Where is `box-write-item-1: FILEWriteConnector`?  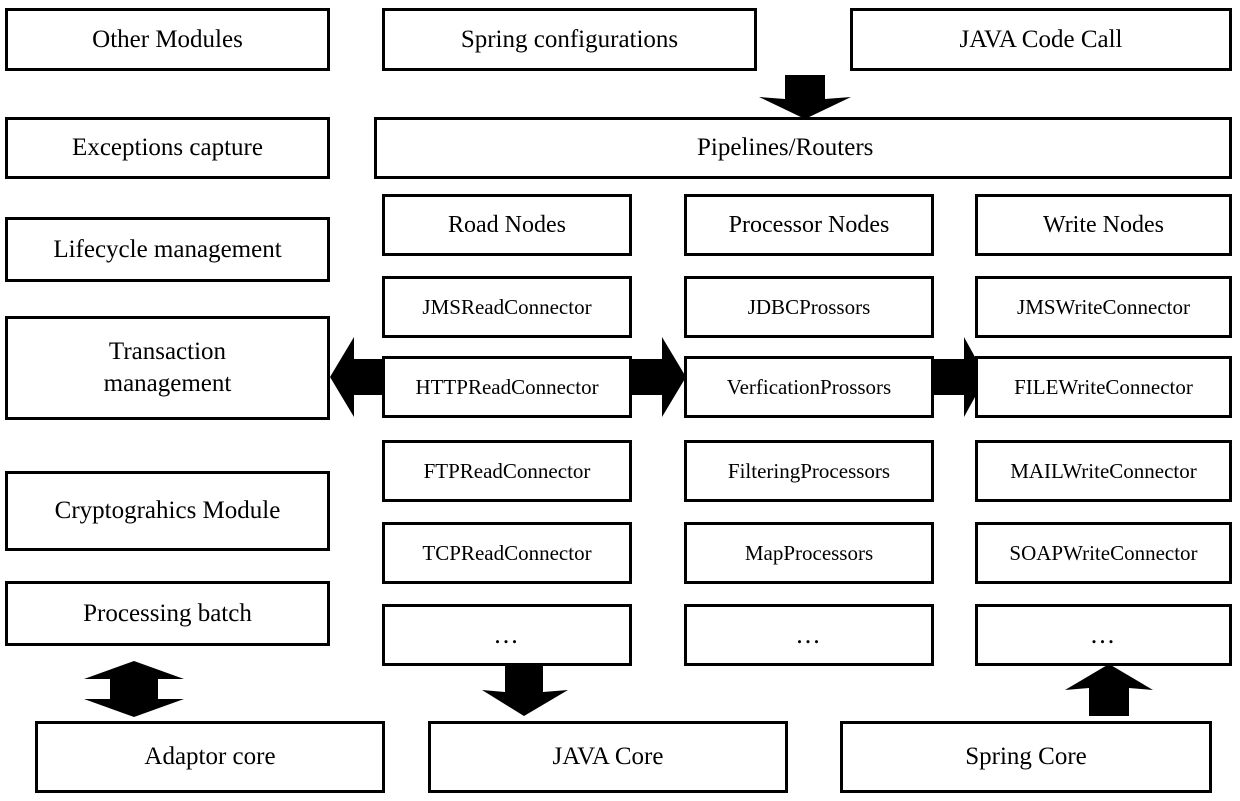
box-write-item-1: FILEWriteConnector is located at coordinates (1103, 387).